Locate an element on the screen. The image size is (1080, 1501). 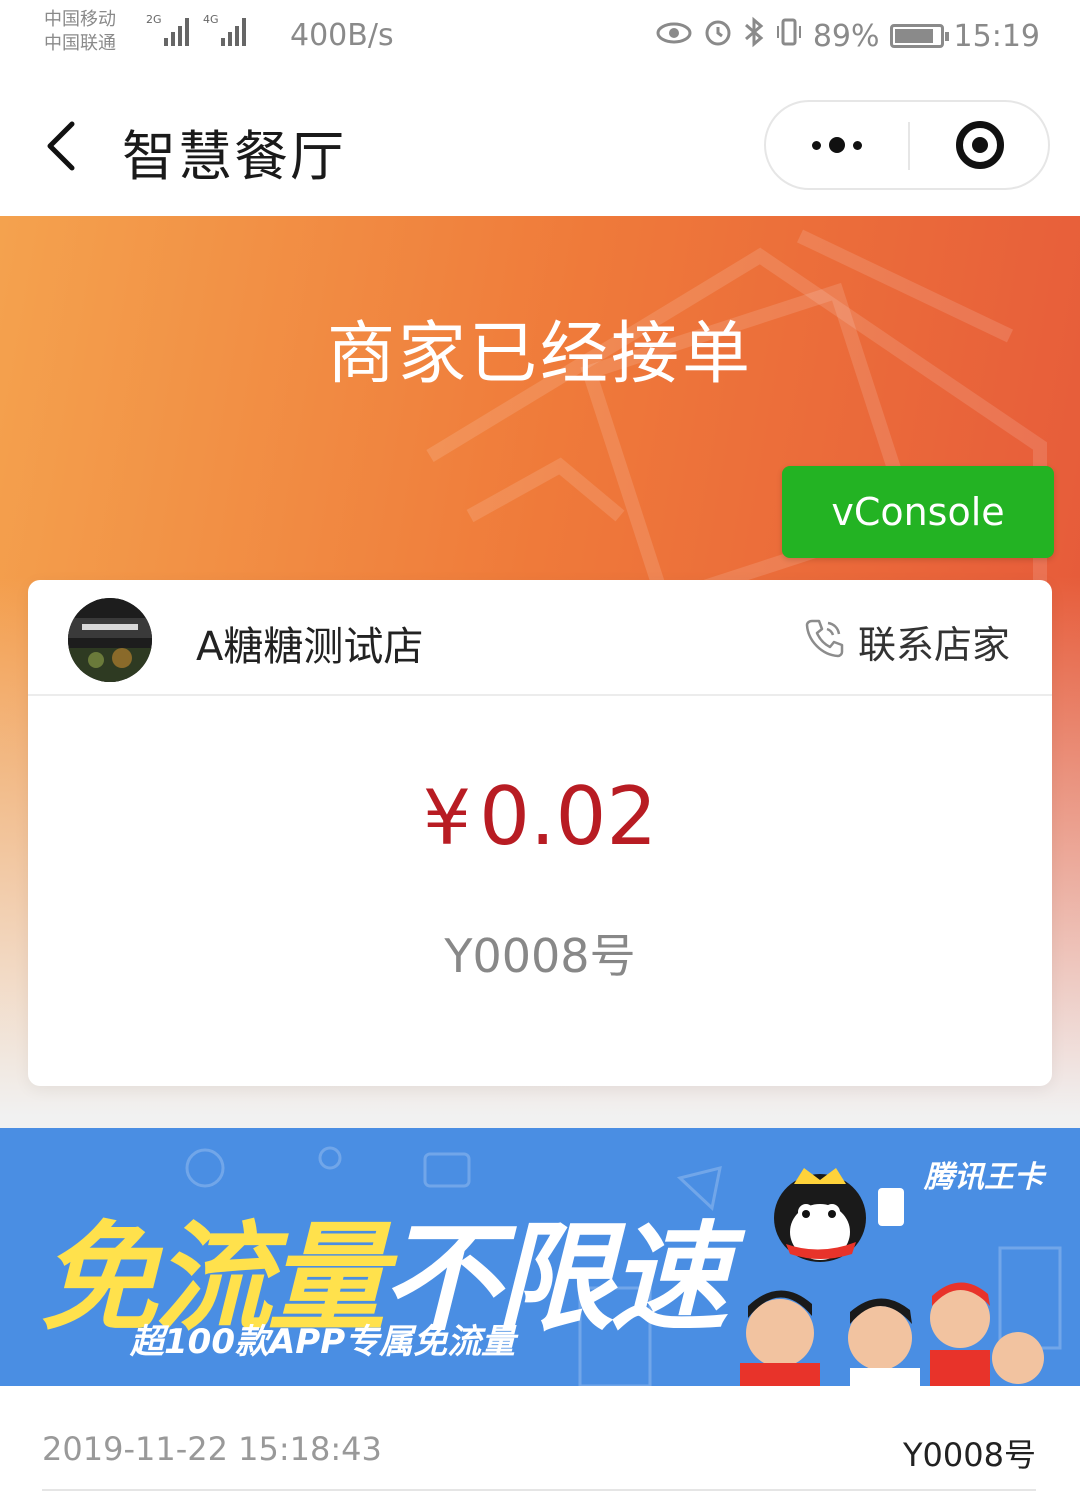
carrier-2: 中国联通 is located at coordinates (80, 43).